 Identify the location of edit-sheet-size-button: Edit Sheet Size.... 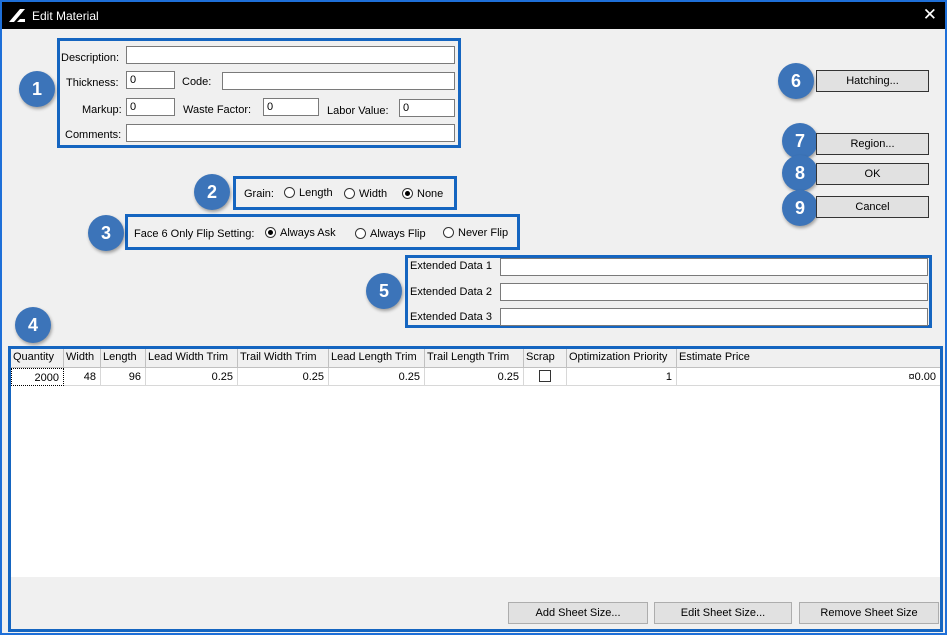
(723, 613).